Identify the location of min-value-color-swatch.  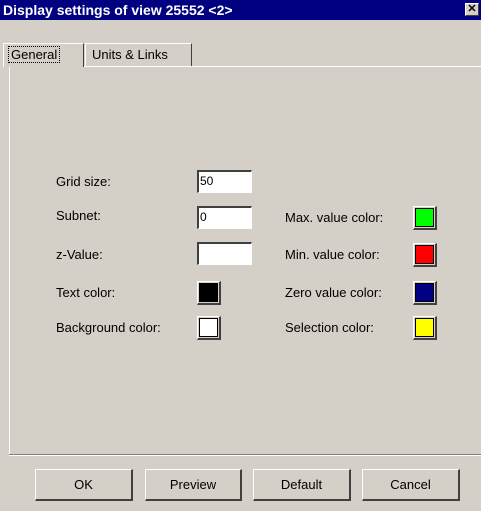
(425, 255).